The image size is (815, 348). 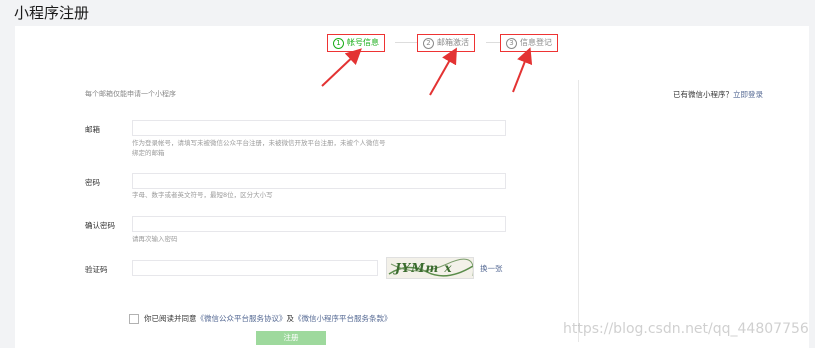 I want to click on form-hint: 每个邮箱仅能申请一个小程序, so click(x=130, y=94).